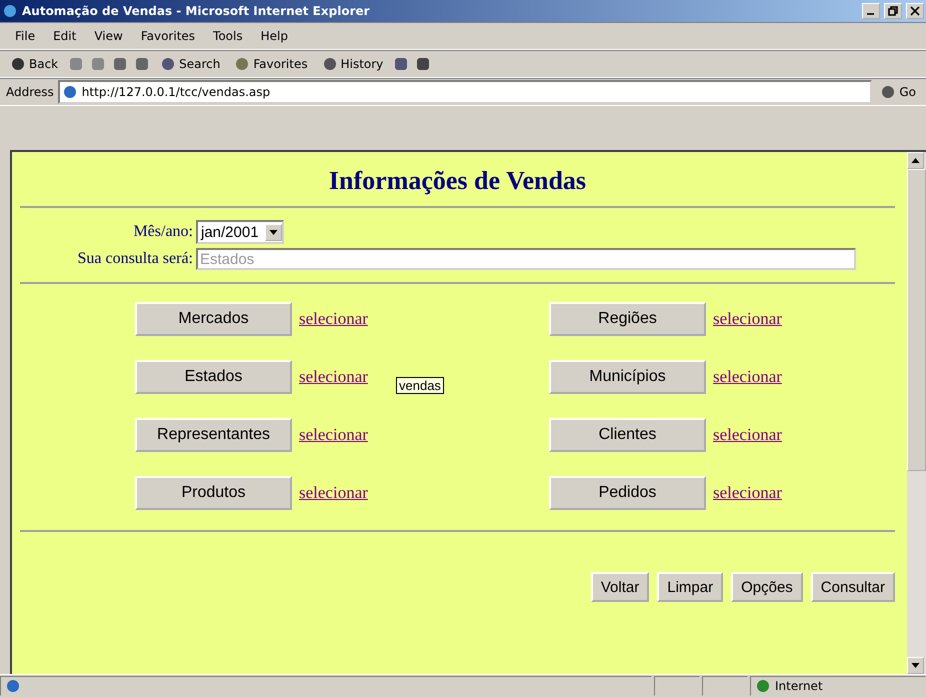 This screenshot has height=697, width=926. What do you see at coordinates (240, 232) in the screenshot?
I see `month-select: jan/2001` at bounding box center [240, 232].